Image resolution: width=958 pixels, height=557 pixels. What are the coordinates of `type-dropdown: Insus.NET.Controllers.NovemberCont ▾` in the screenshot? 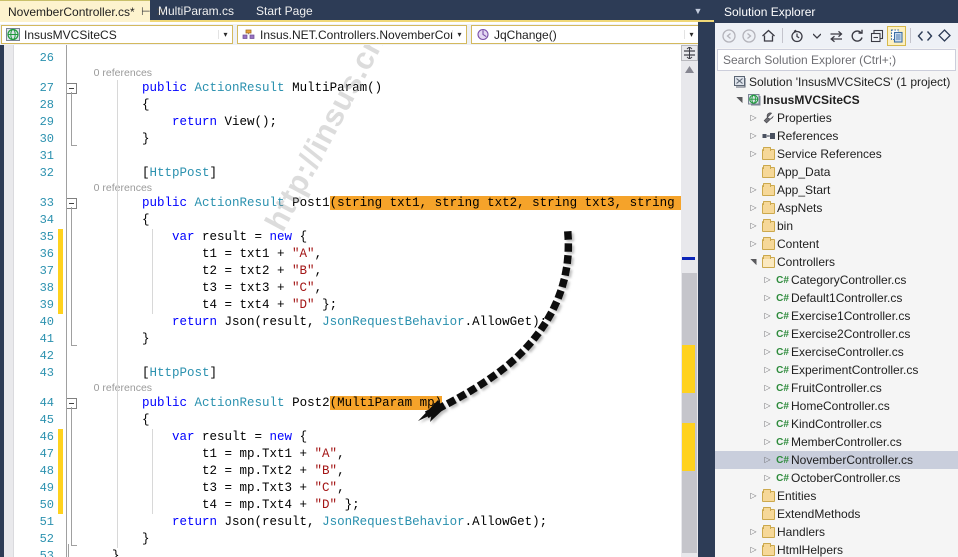 It's located at (352, 34).